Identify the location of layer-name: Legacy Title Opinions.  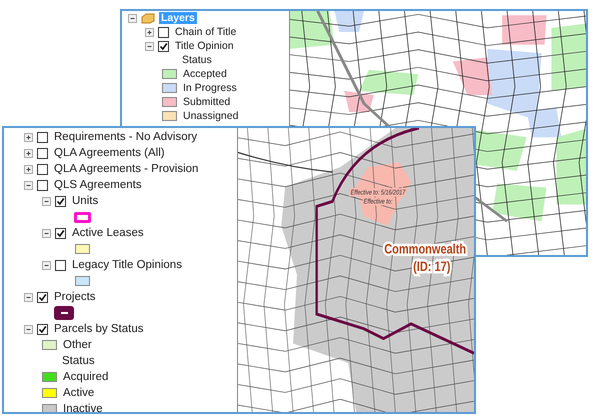
(127, 265).